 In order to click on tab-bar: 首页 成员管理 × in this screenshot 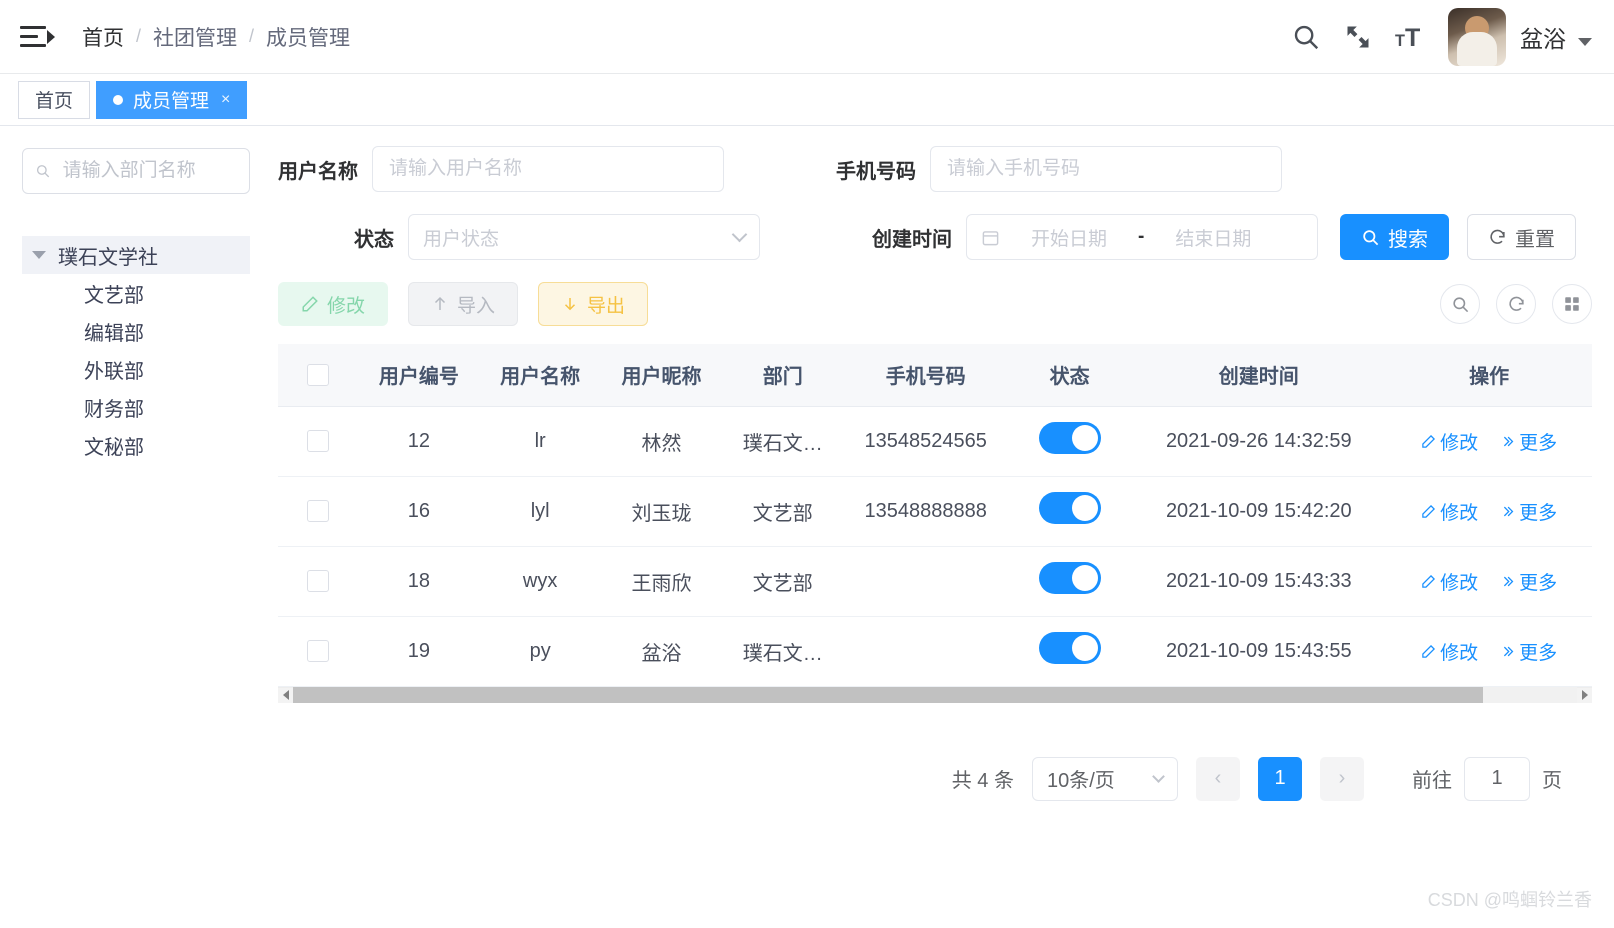, I will do `click(807, 100)`.